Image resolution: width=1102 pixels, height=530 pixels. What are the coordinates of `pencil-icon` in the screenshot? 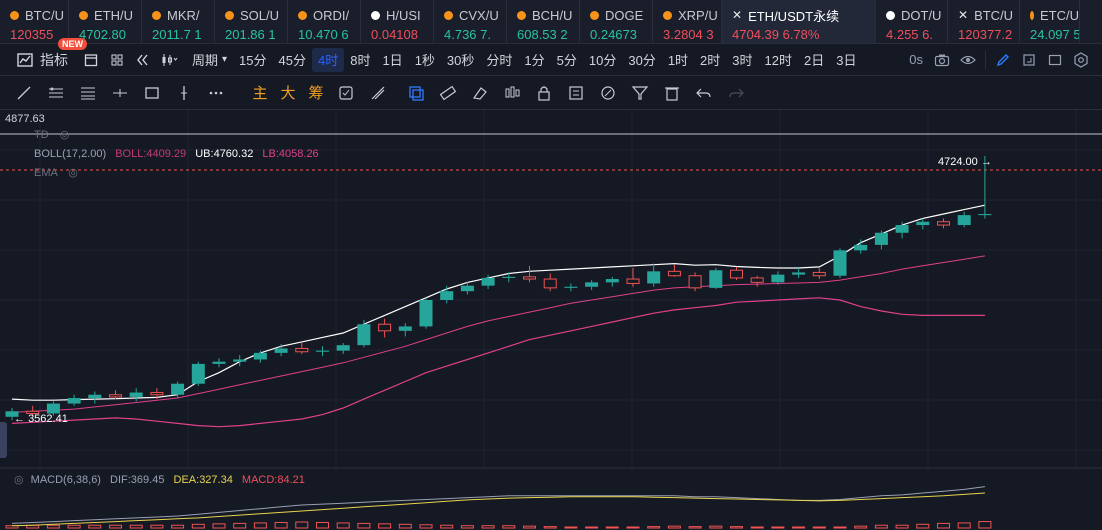 It's located at (1003, 60).